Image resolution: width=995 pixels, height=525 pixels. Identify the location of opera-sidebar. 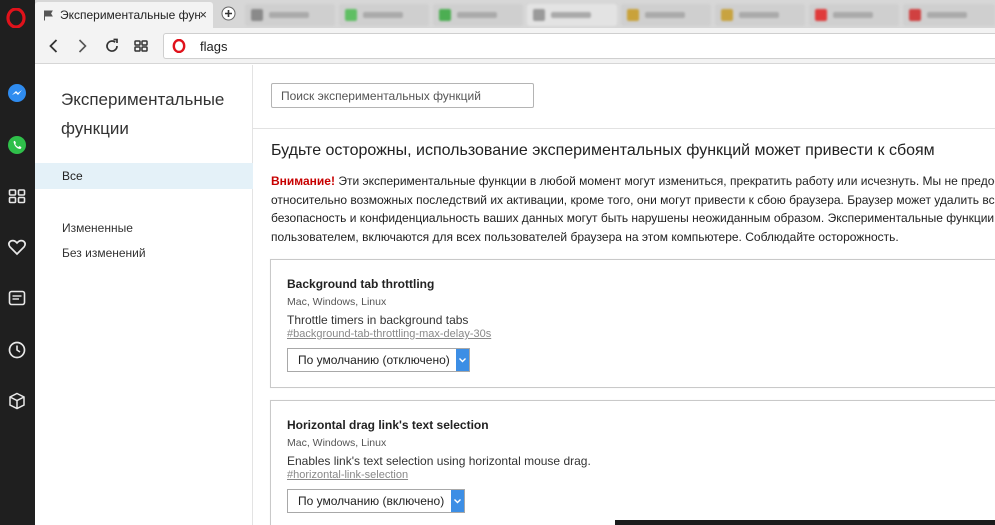
(17, 262).